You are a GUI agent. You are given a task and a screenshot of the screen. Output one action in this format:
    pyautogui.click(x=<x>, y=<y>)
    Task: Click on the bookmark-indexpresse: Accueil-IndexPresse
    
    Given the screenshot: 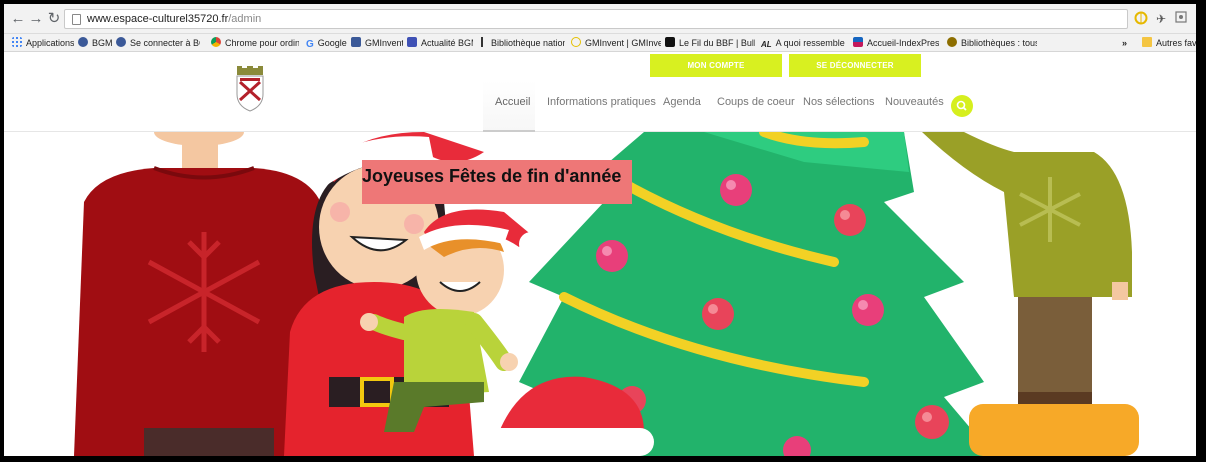 What is the action you would take?
    pyautogui.click(x=896, y=43)
    